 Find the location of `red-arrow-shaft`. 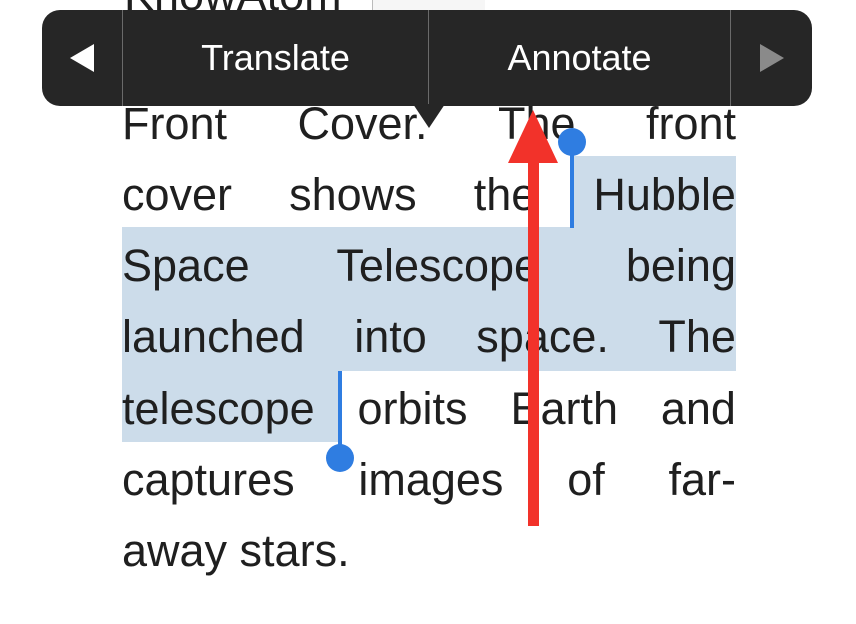

red-arrow-shaft is located at coordinates (533, 343).